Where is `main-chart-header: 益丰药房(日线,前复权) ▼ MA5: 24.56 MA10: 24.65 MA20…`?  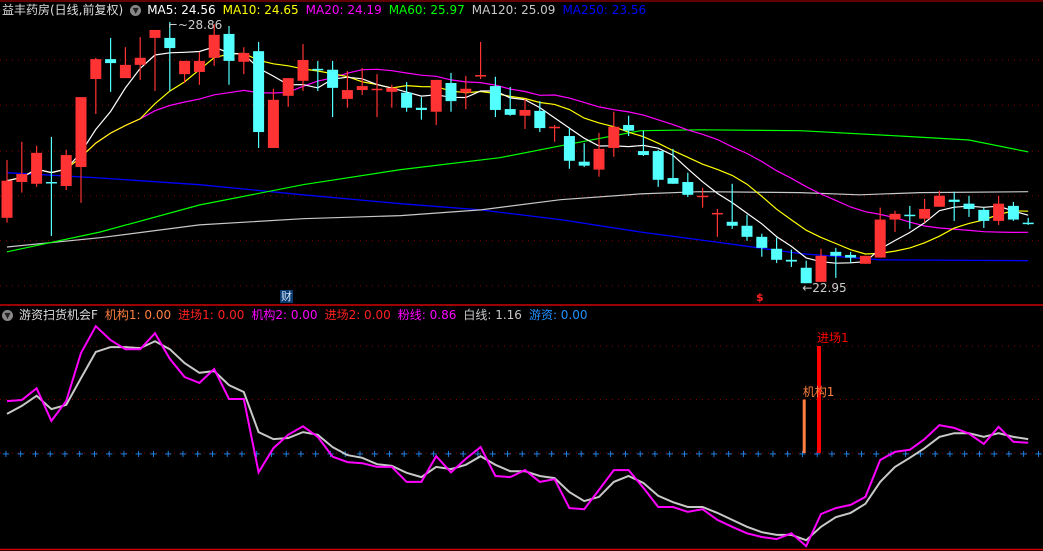
main-chart-header: 益丰药房(日线,前复权) ▼ MA5: 24.56 MA10: 24.65 MA20… is located at coordinates (327, 10).